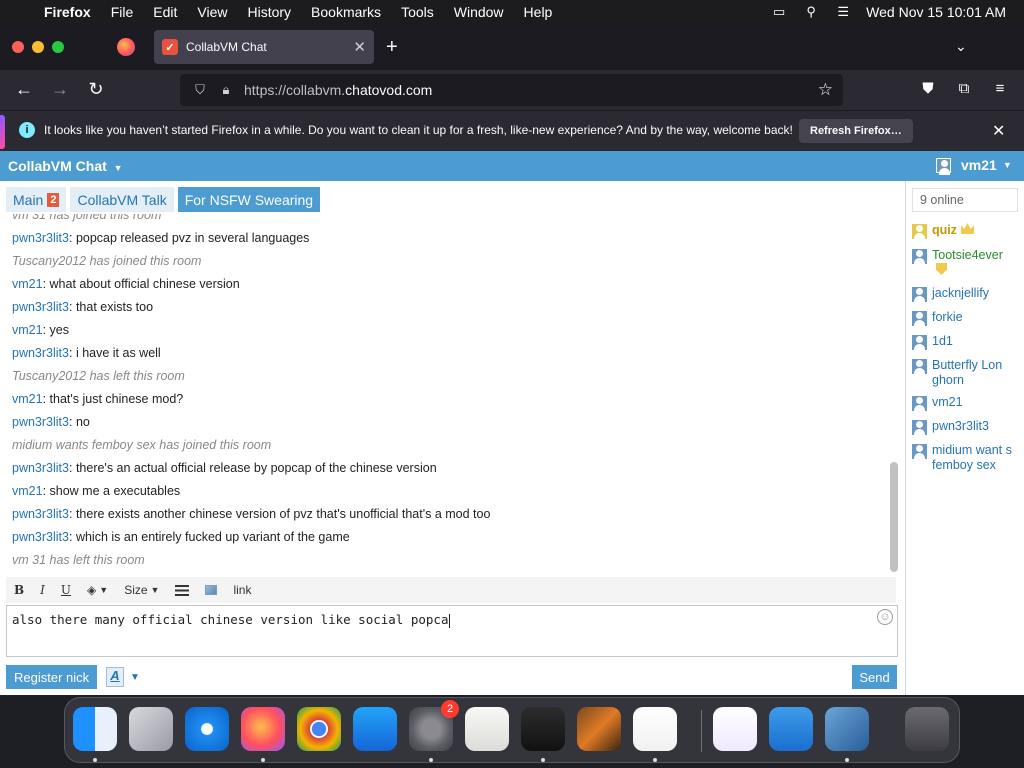 The image size is (1024, 768). What do you see at coordinates (38, 47) in the screenshot?
I see `window-minimize-button` at bounding box center [38, 47].